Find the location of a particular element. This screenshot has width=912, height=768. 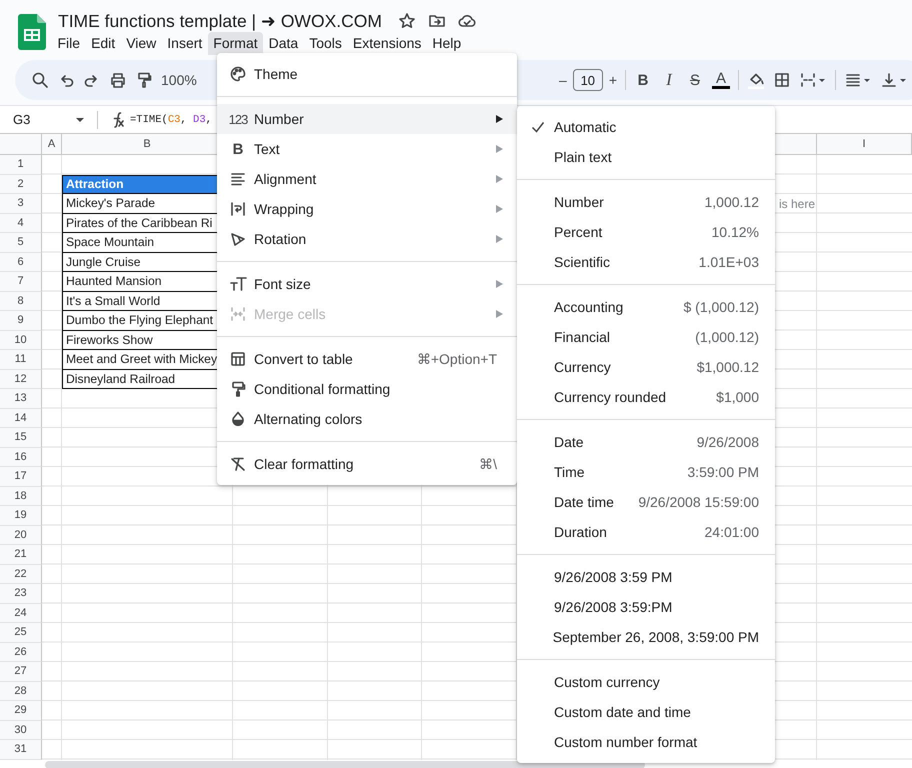

increase-font-size-button: + is located at coordinates (612, 80).